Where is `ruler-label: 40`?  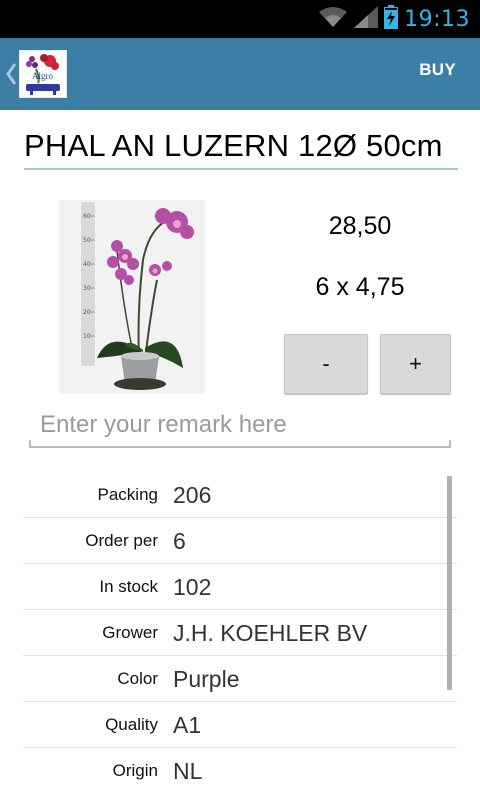 ruler-label: 40 is located at coordinates (87, 264).